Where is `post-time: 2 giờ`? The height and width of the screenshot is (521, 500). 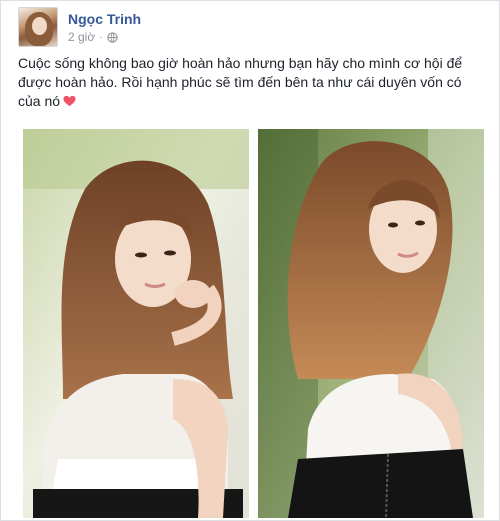 post-time: 2 giờ is located at coordinates (81, 37).